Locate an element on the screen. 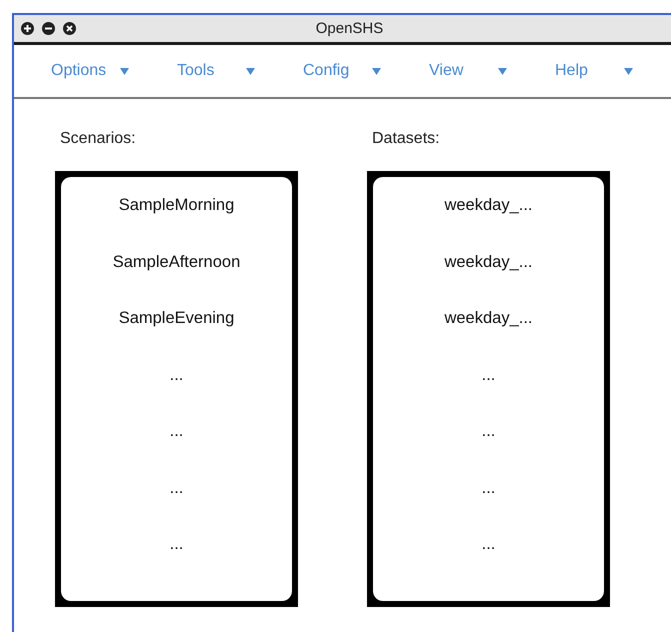  close-icon is located at coordinates (69, 28).